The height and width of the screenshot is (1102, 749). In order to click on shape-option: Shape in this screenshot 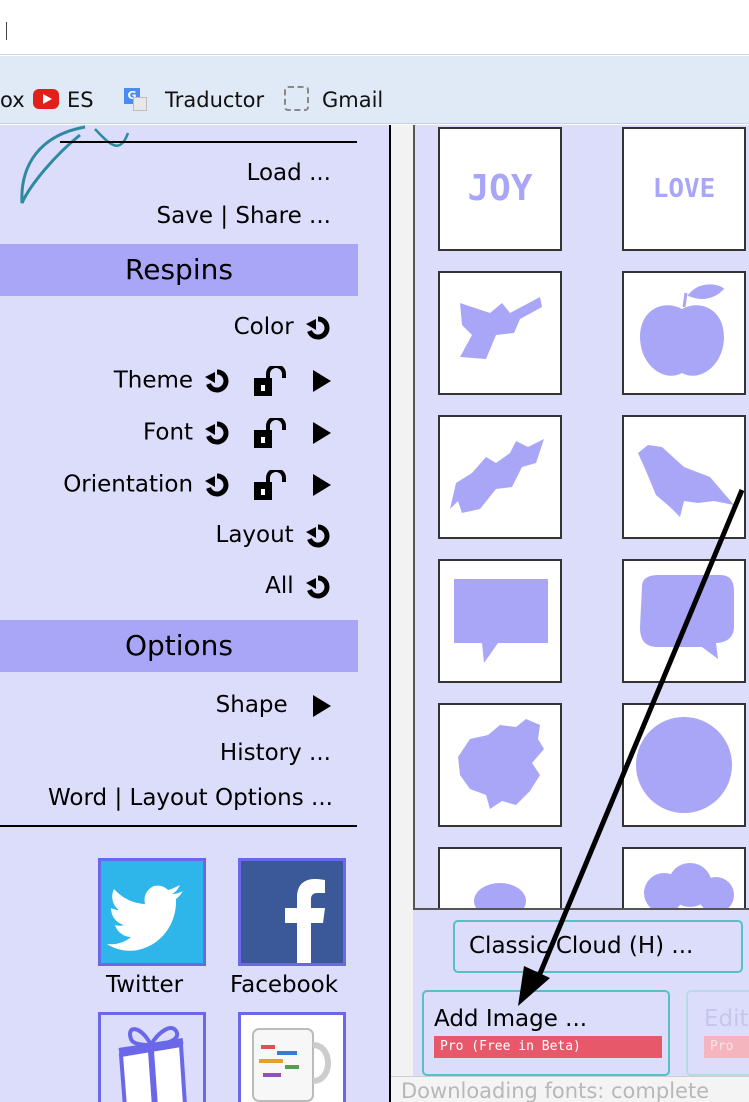, I will do `click(273, 705)`.